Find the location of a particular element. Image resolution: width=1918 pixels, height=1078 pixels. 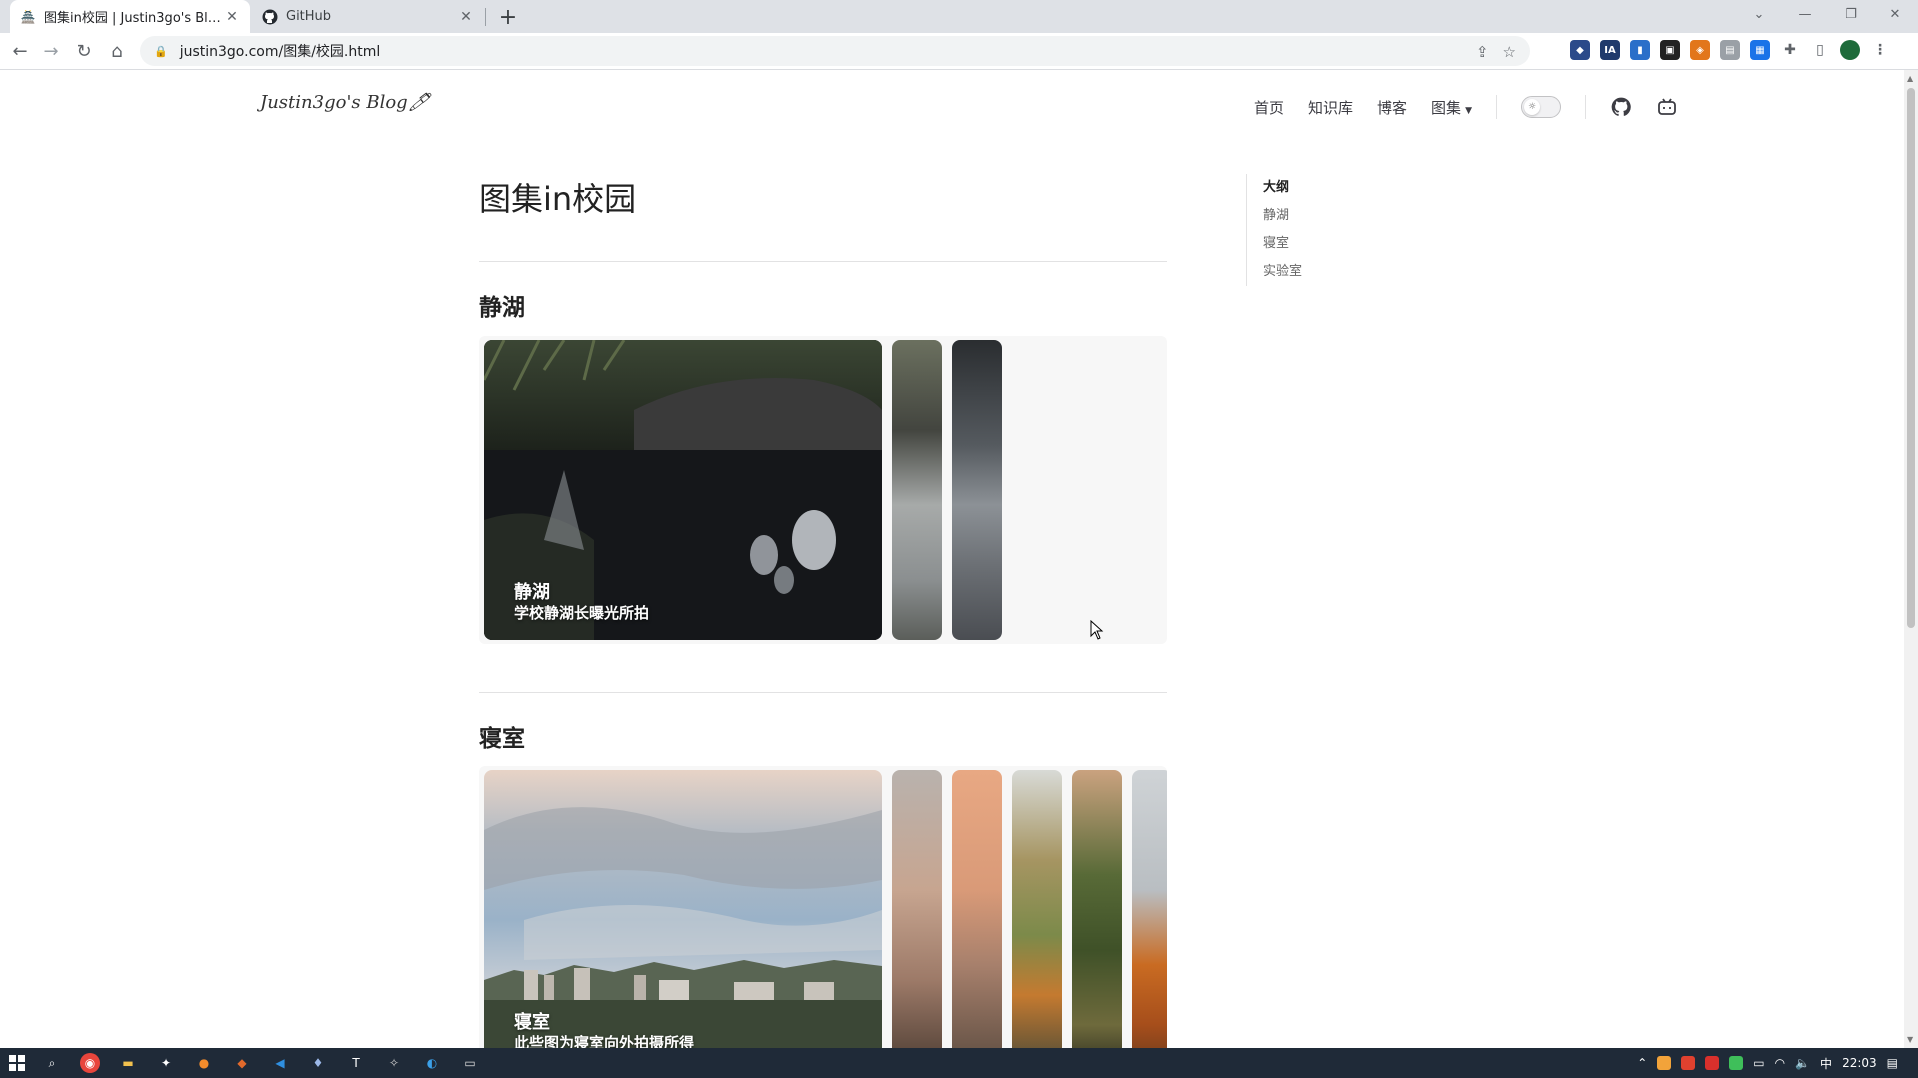

ime-indicator: 中 is located at coordinates (1826, 1063).